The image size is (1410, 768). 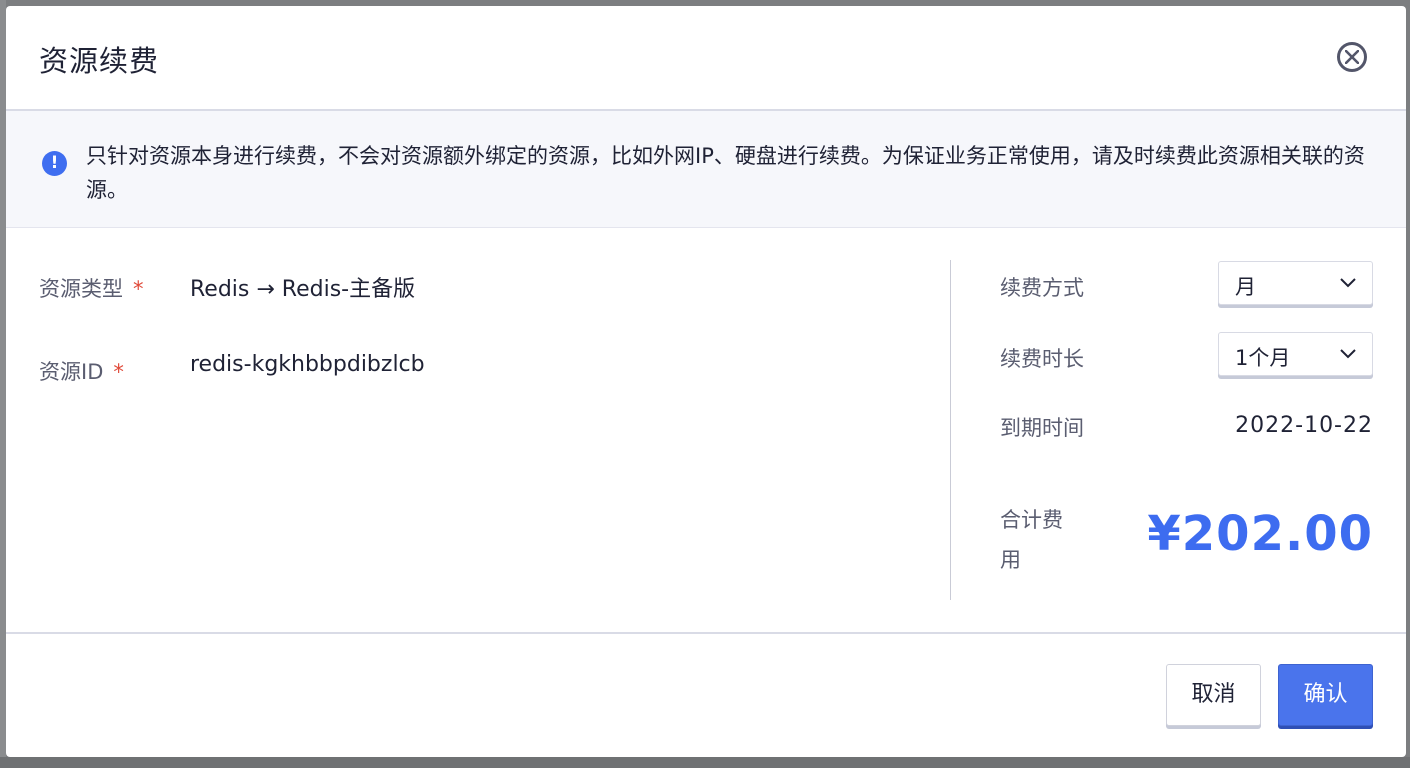 What do you see at coordinates (99, 61) in the screenshot?
I see `dialog-title: 资源续费` at bounding box center [99, 61].